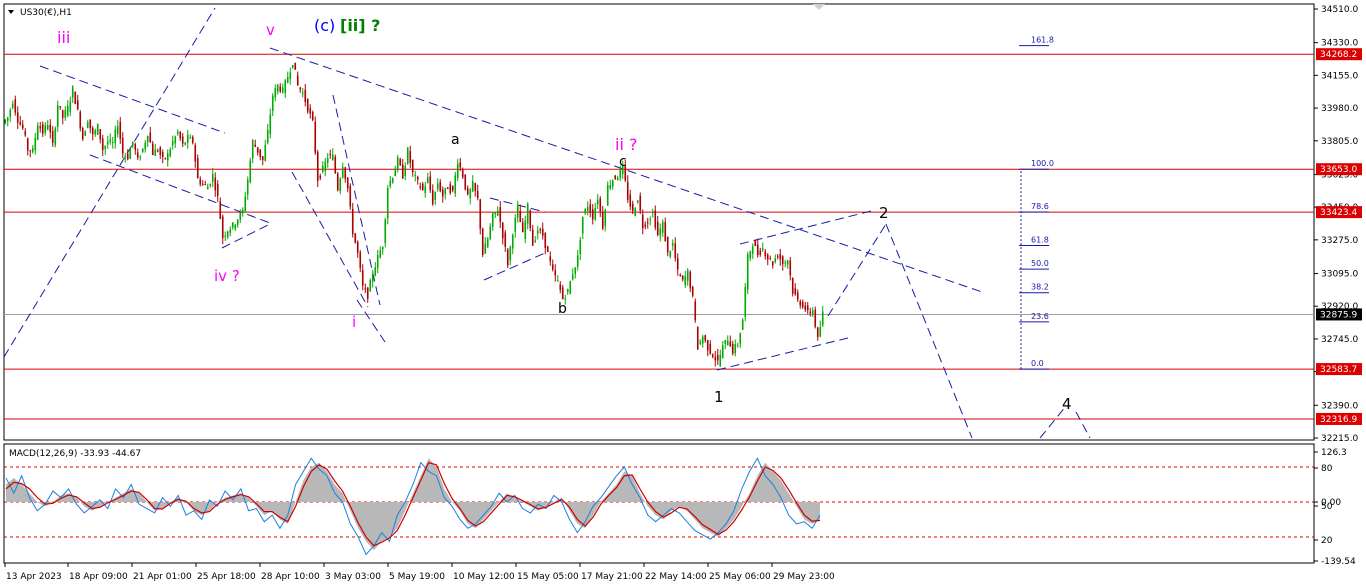 Image resolution: width=1366 pixels, height=588 pixels. What do you see at coordinates (1338, 213) in the screenshot?
I see `price-tag-label: 33423.4` at bounding box center [1338, 213].